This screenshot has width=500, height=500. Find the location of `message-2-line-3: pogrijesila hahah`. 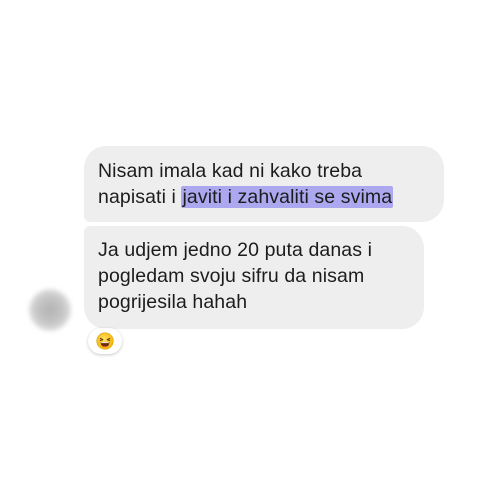

message-2-line-3: pogrijesila hahah is located at coordinates (173, 302).